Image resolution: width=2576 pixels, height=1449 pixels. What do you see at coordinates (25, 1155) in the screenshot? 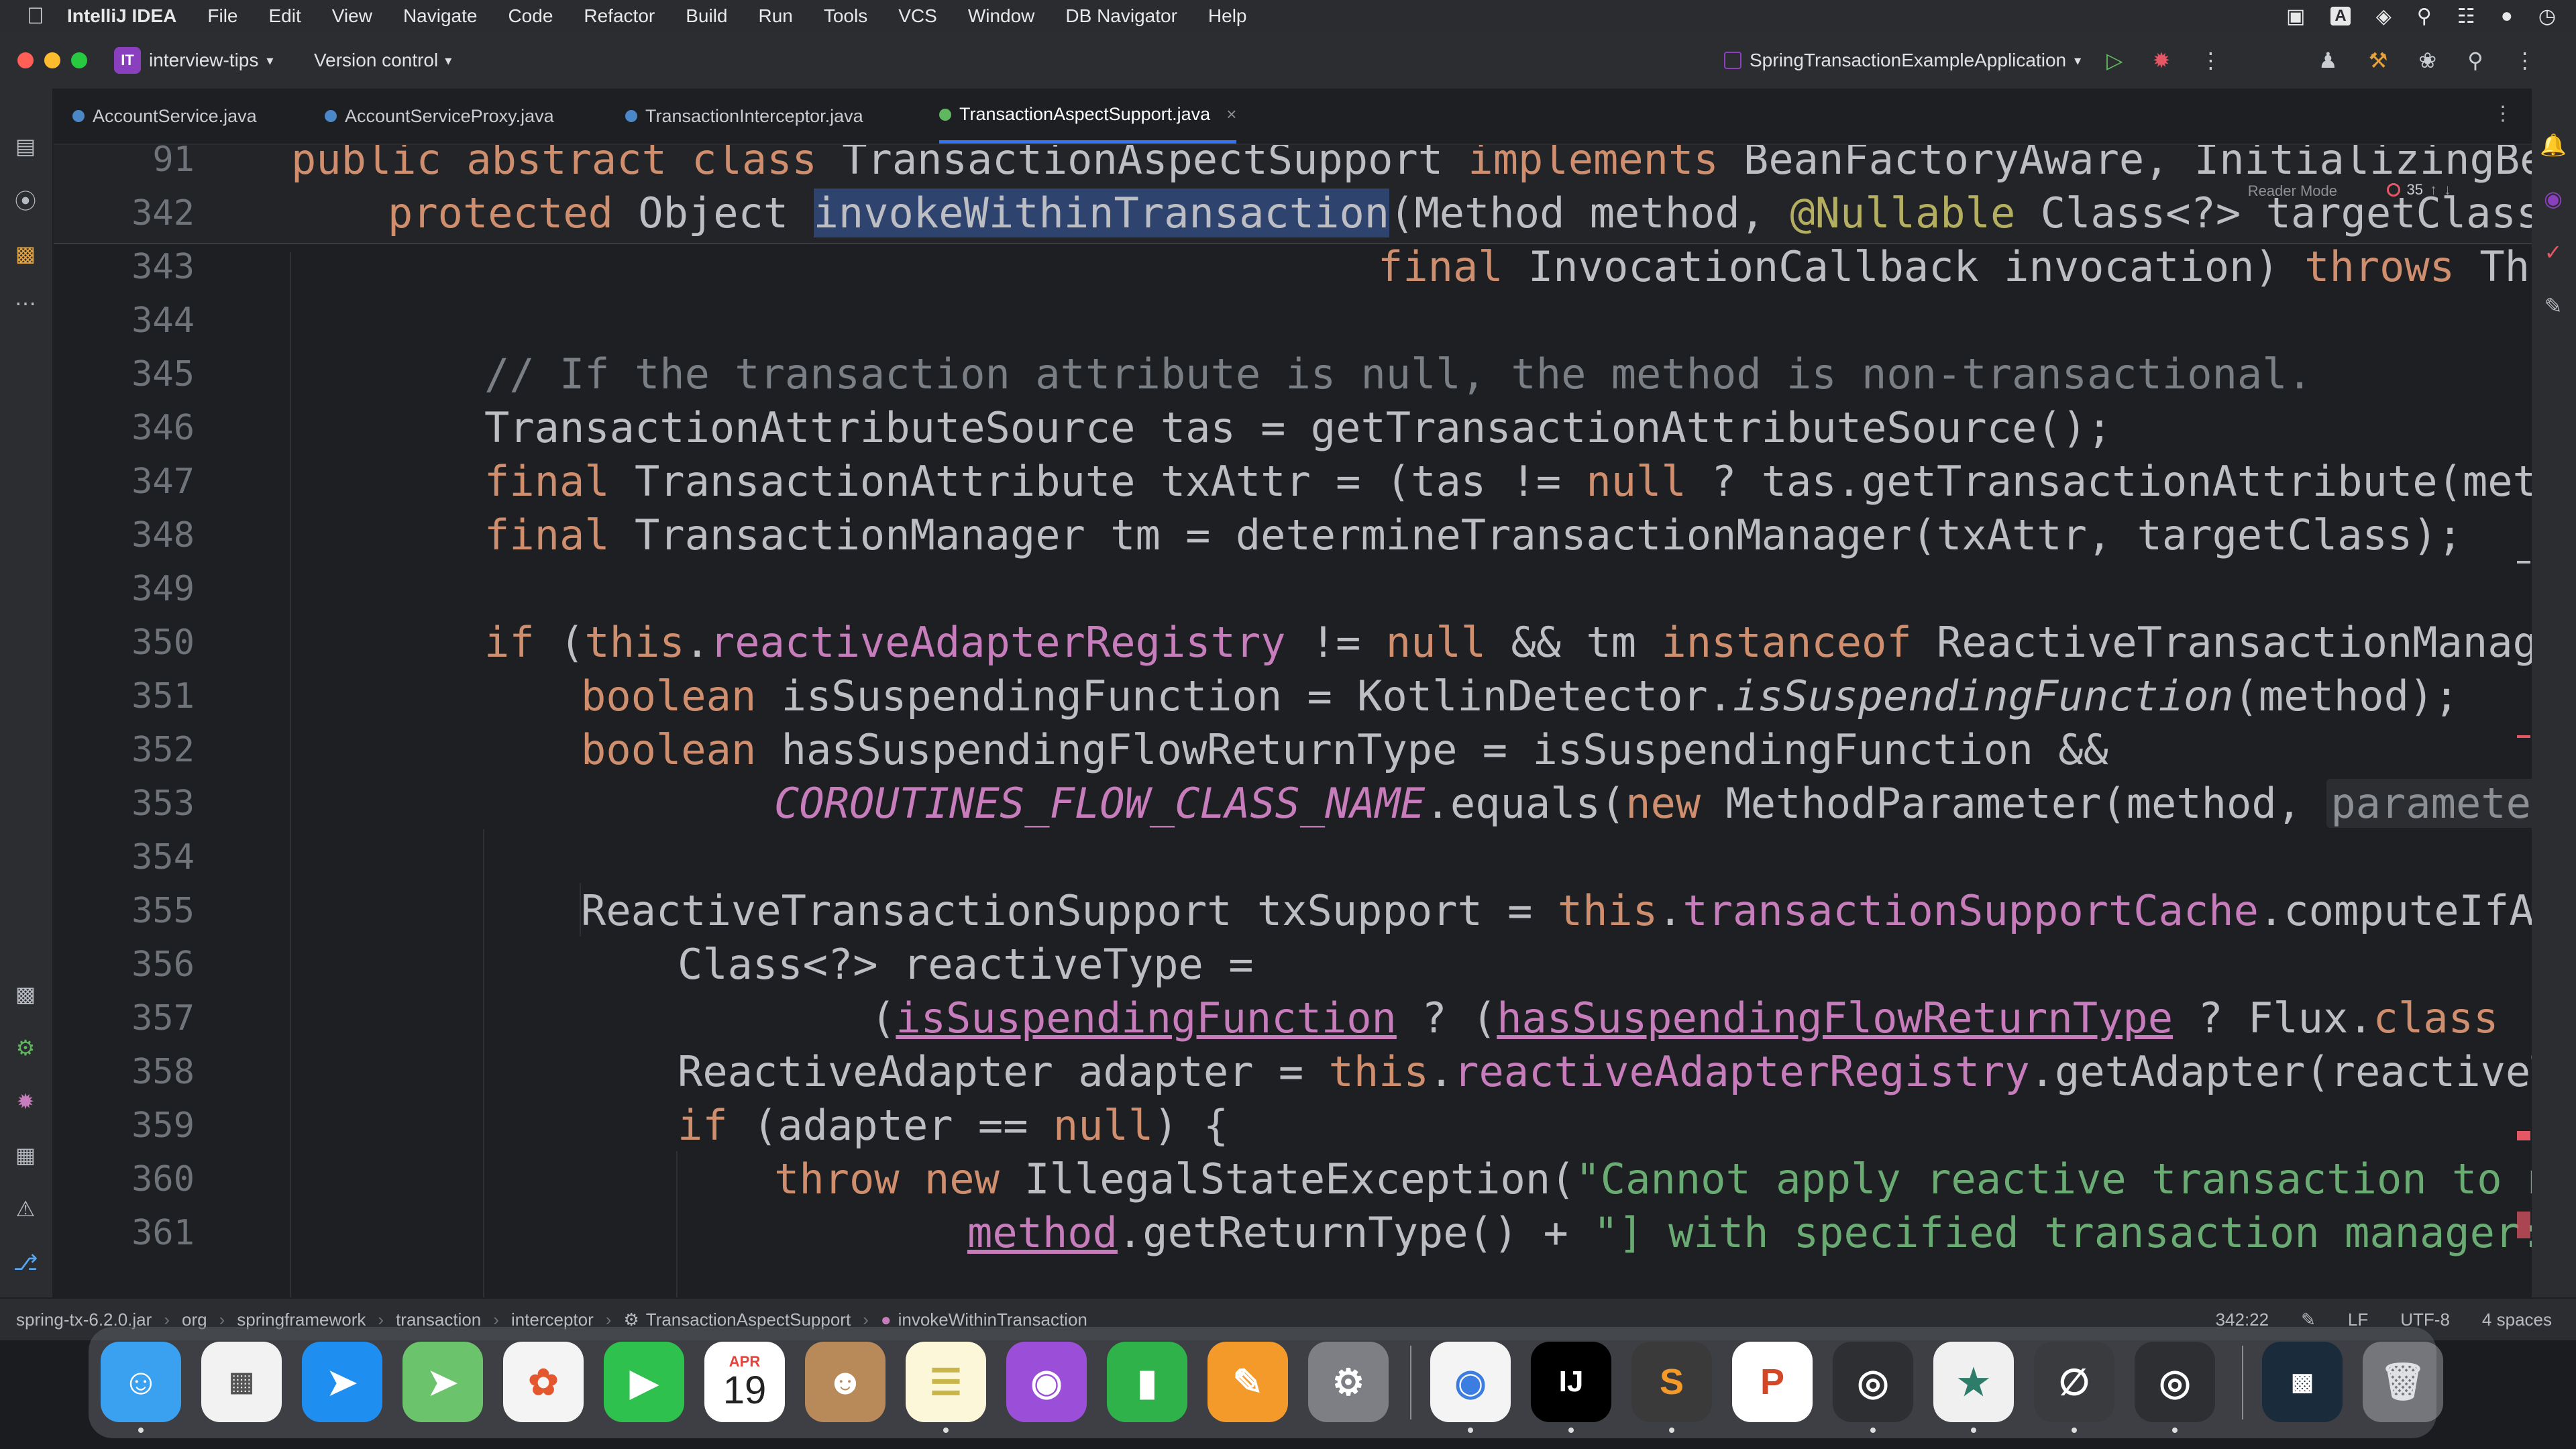
I see `terminal-tool-icon: ▦` at bounding box center [25, 1155].